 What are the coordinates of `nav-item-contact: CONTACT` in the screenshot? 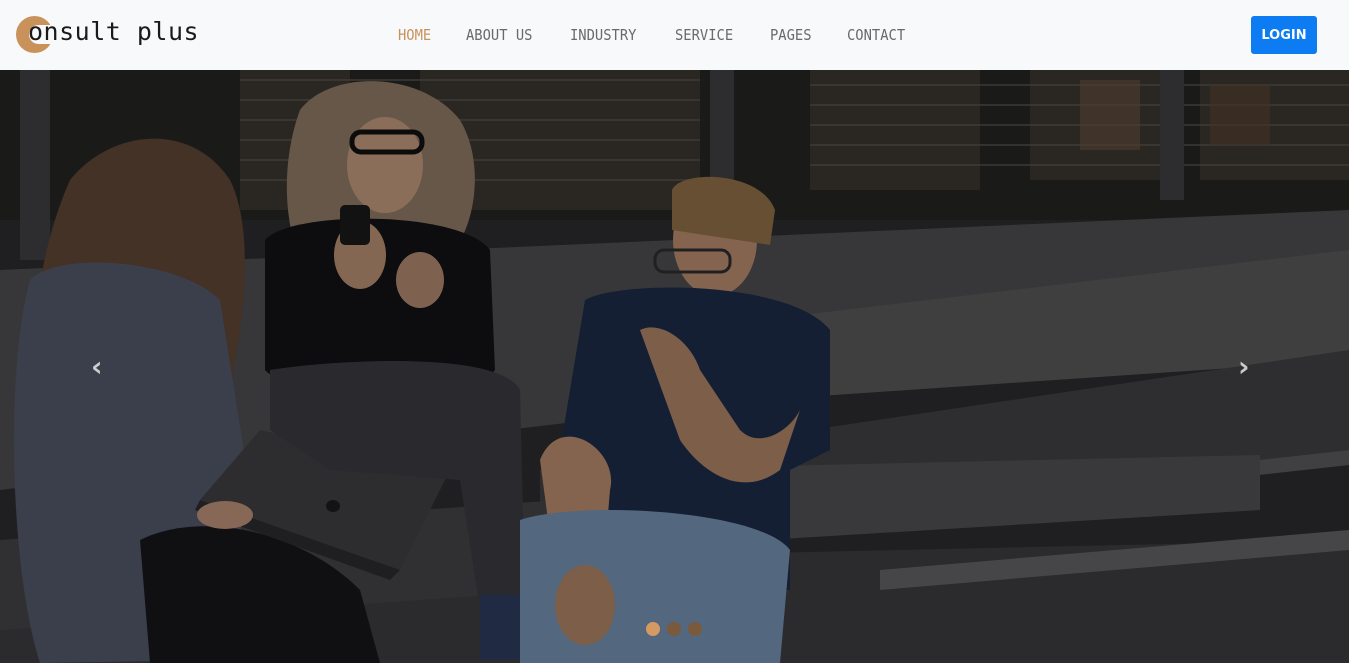 It's located at (876, 36).